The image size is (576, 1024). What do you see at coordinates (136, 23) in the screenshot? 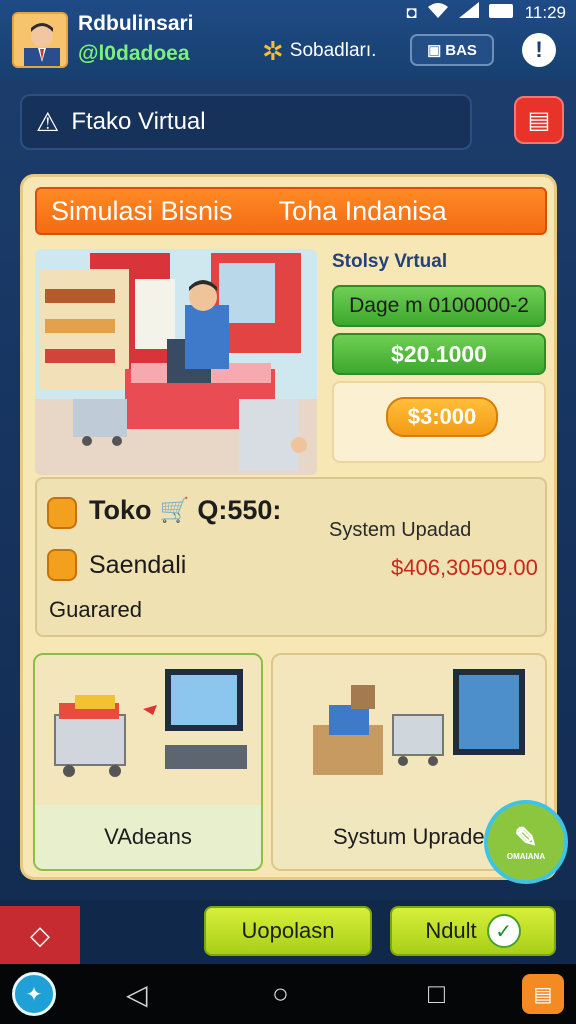
I see `username: Rdbulinsari` at bounding box center [136, 23].